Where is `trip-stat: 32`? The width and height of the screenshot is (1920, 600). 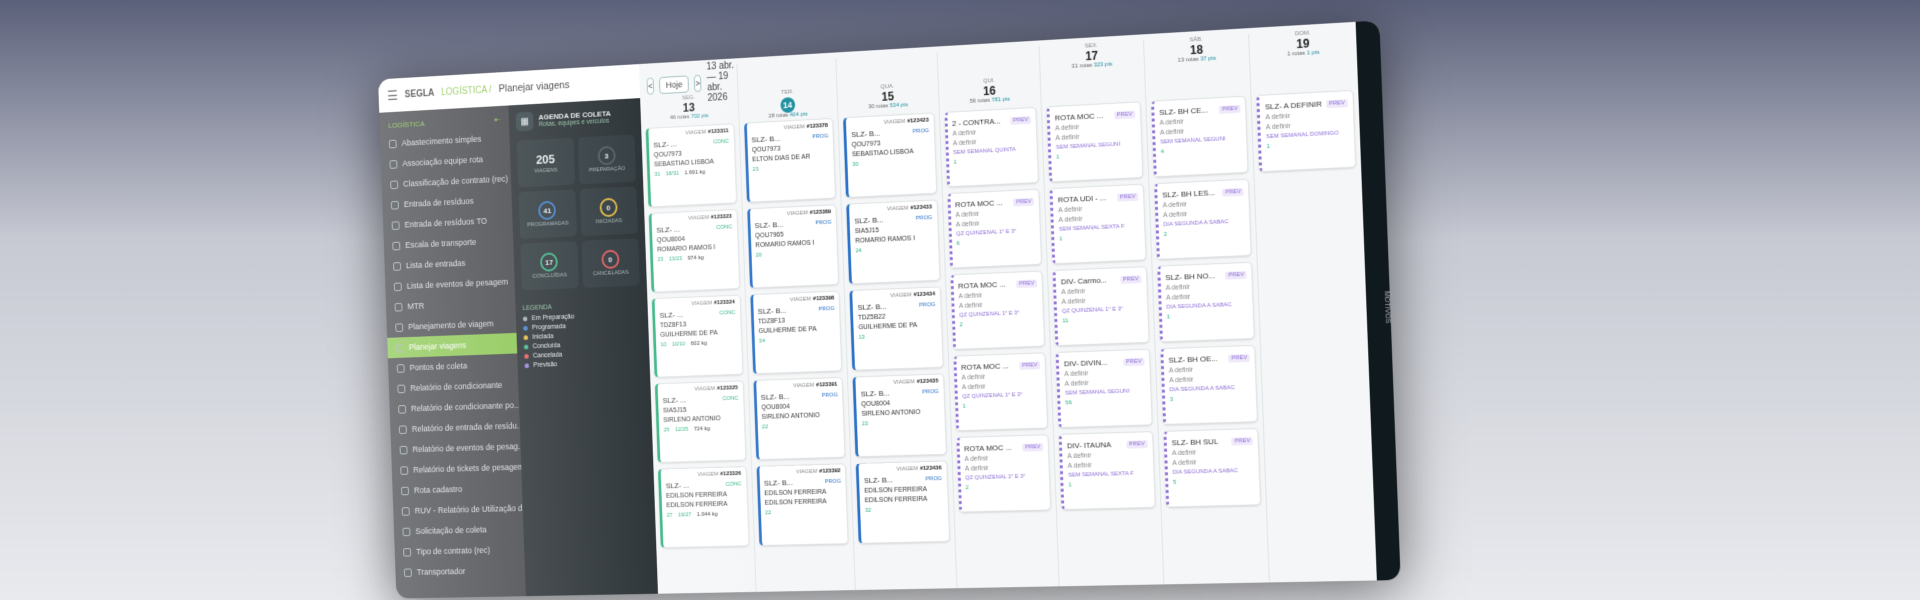 trip-stat: 32 is located at coordinates (868, 510).